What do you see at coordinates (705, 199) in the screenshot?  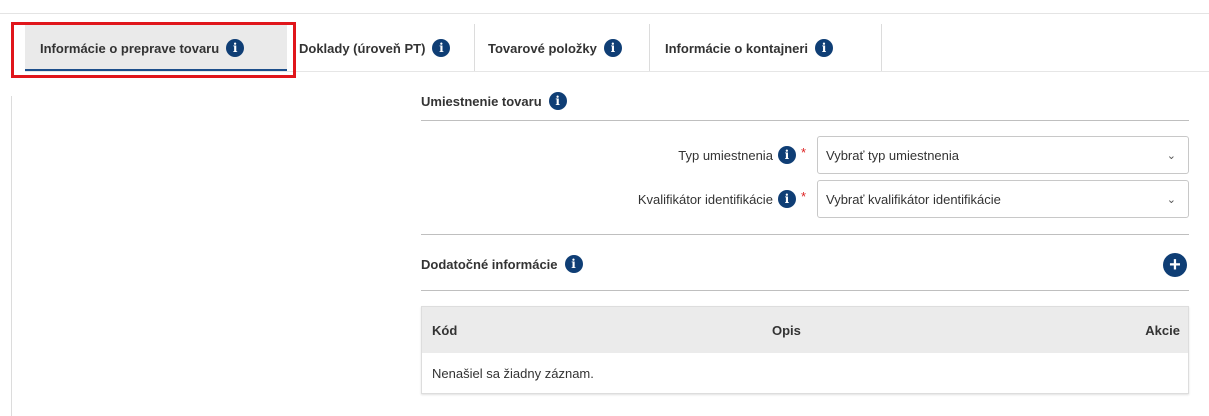 I see `identification-qualifier-label-text: Kvalifikátor identifikácie` at bounding box center [705, 199].